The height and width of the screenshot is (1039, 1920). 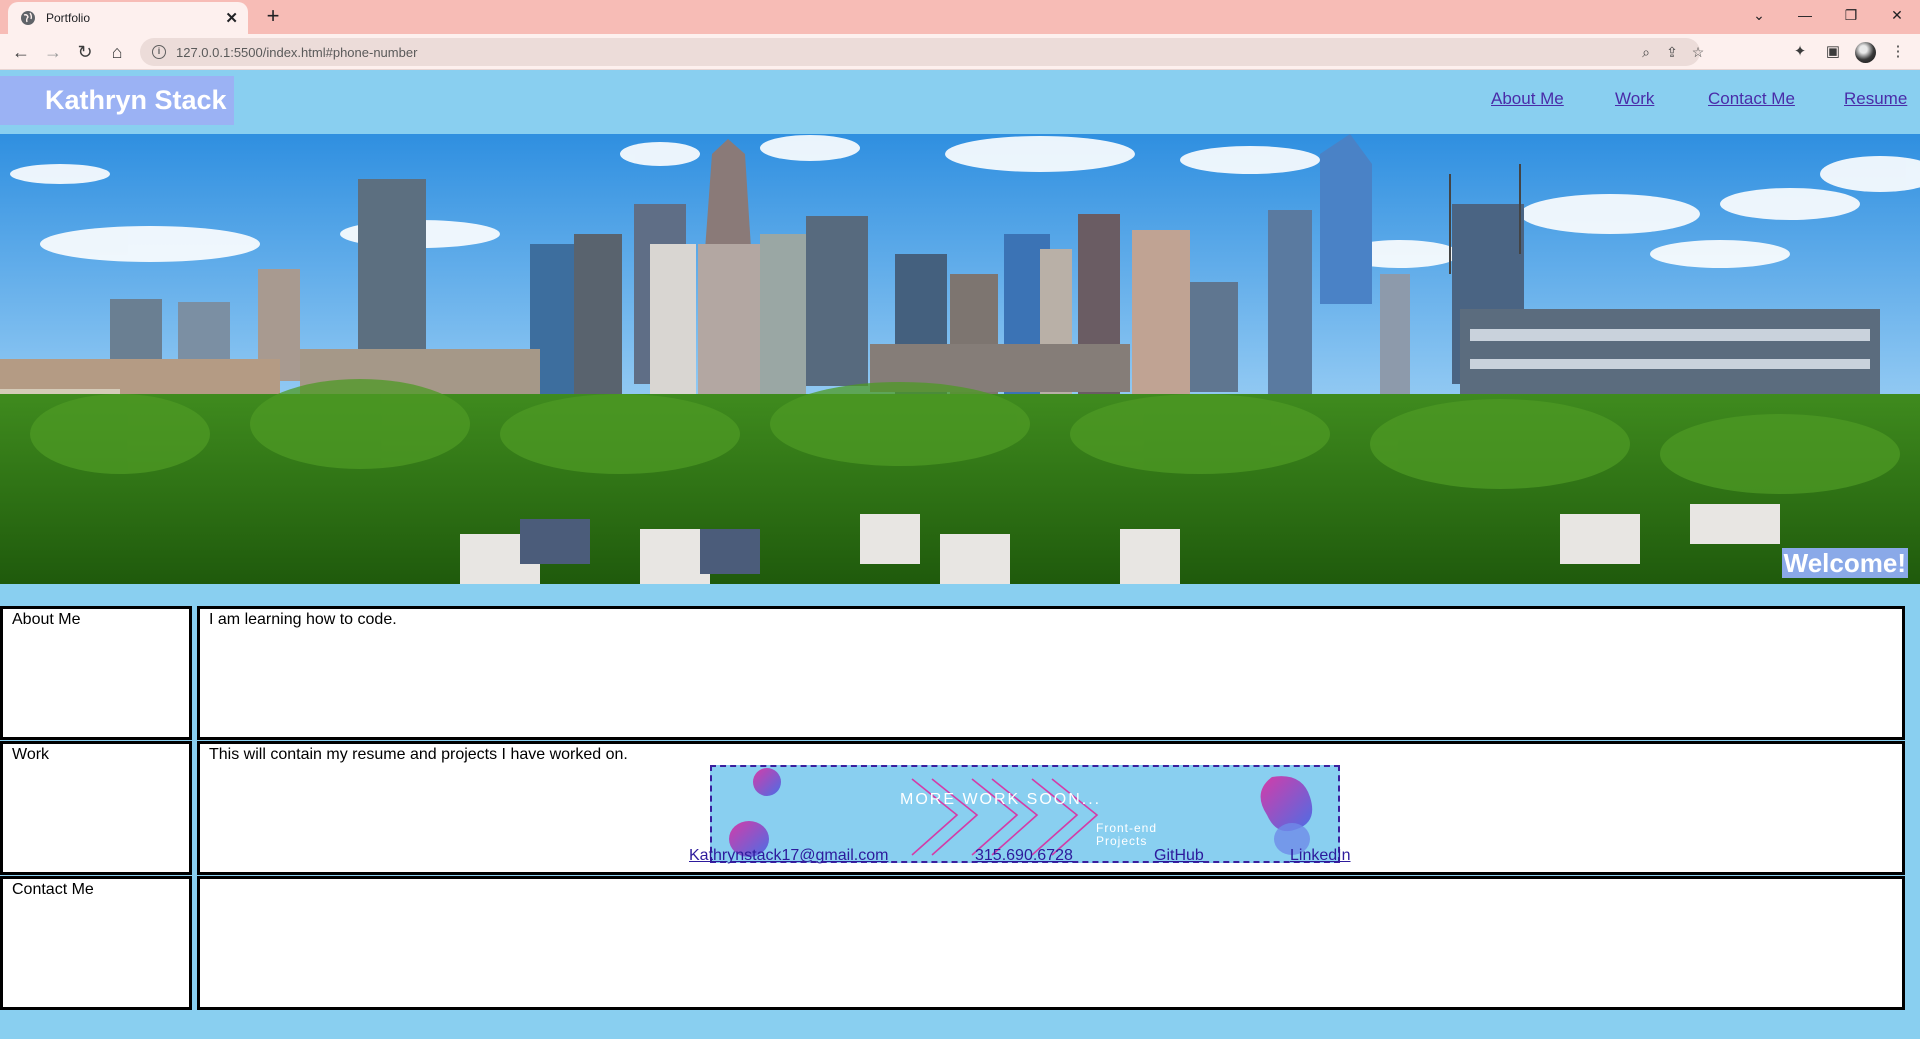 What do you see at coordinates (68, 18) in the screenshot?
I see `tab-title: Portfolio` at bounding box center [68, 18].